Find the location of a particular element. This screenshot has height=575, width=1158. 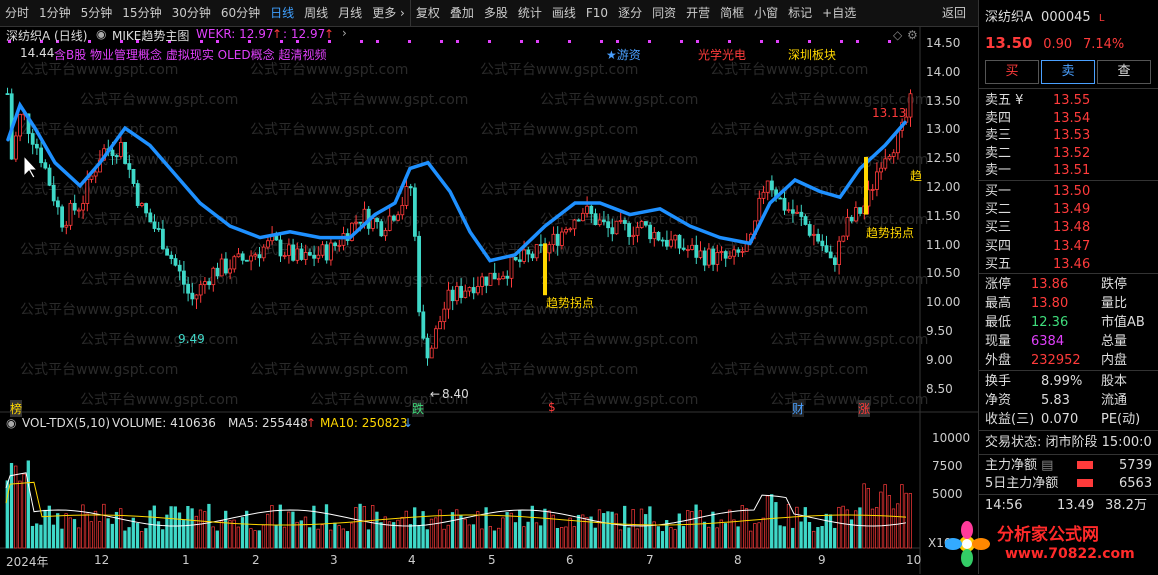

toolbar-item-16: 逐分 is located at coordinates (630, 13).